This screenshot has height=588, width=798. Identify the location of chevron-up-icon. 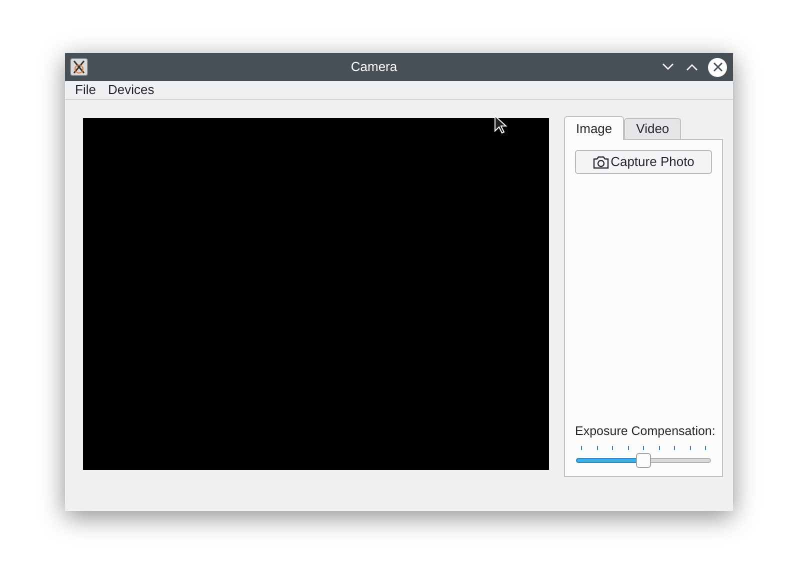
(692, 67).